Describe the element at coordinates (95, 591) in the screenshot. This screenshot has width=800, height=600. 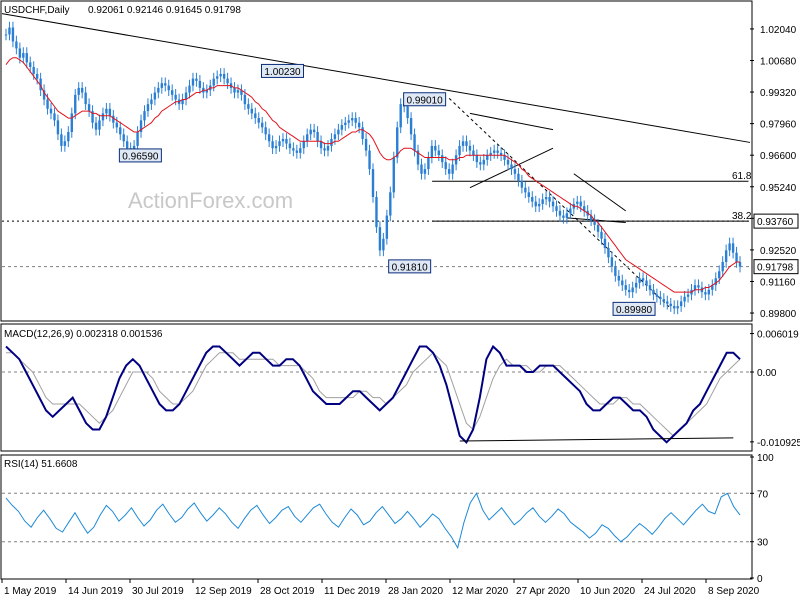
I see `x-tick-label: 14 Jun 2019` at that location.